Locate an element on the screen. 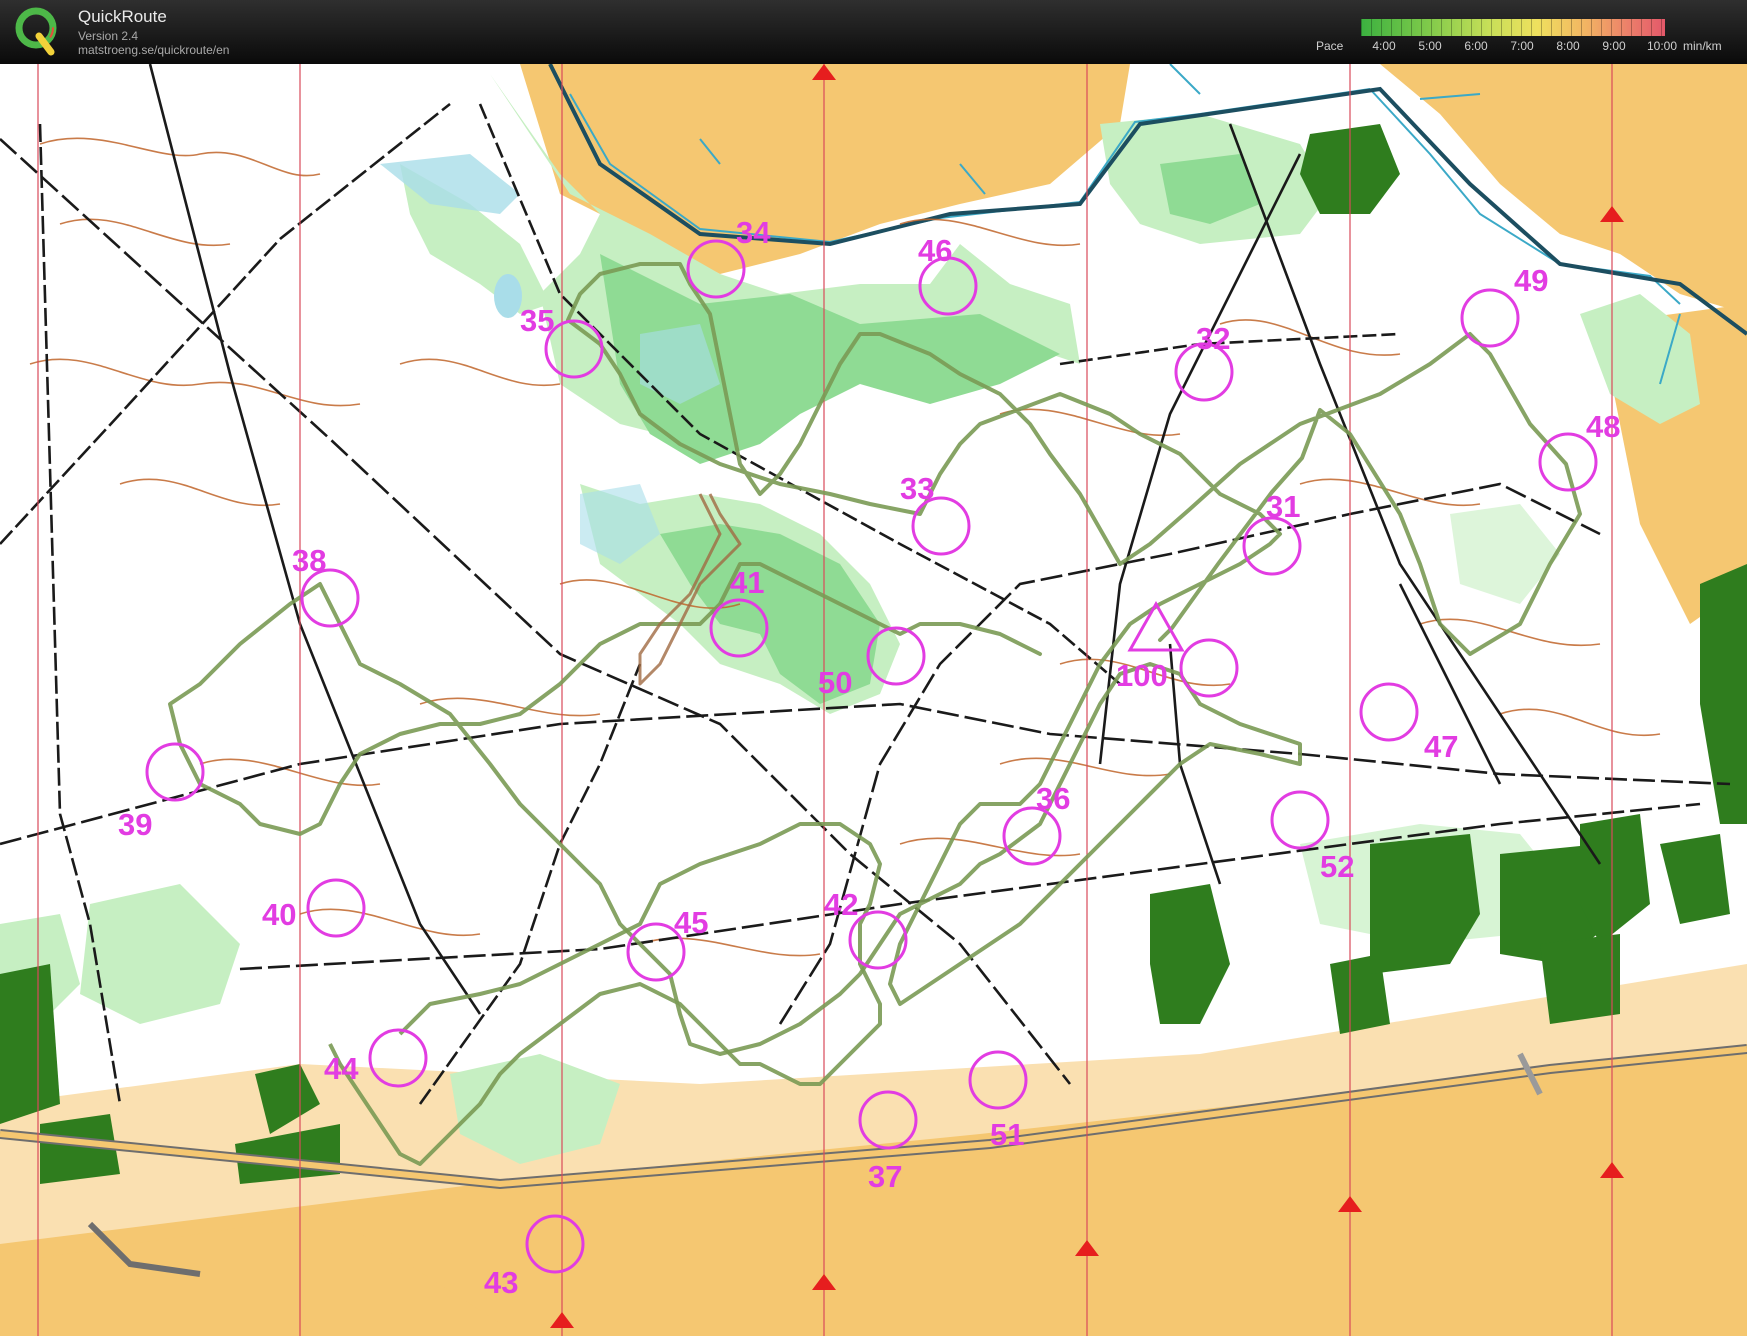  control-label-35: 35 is located at coordinates (537, 320).